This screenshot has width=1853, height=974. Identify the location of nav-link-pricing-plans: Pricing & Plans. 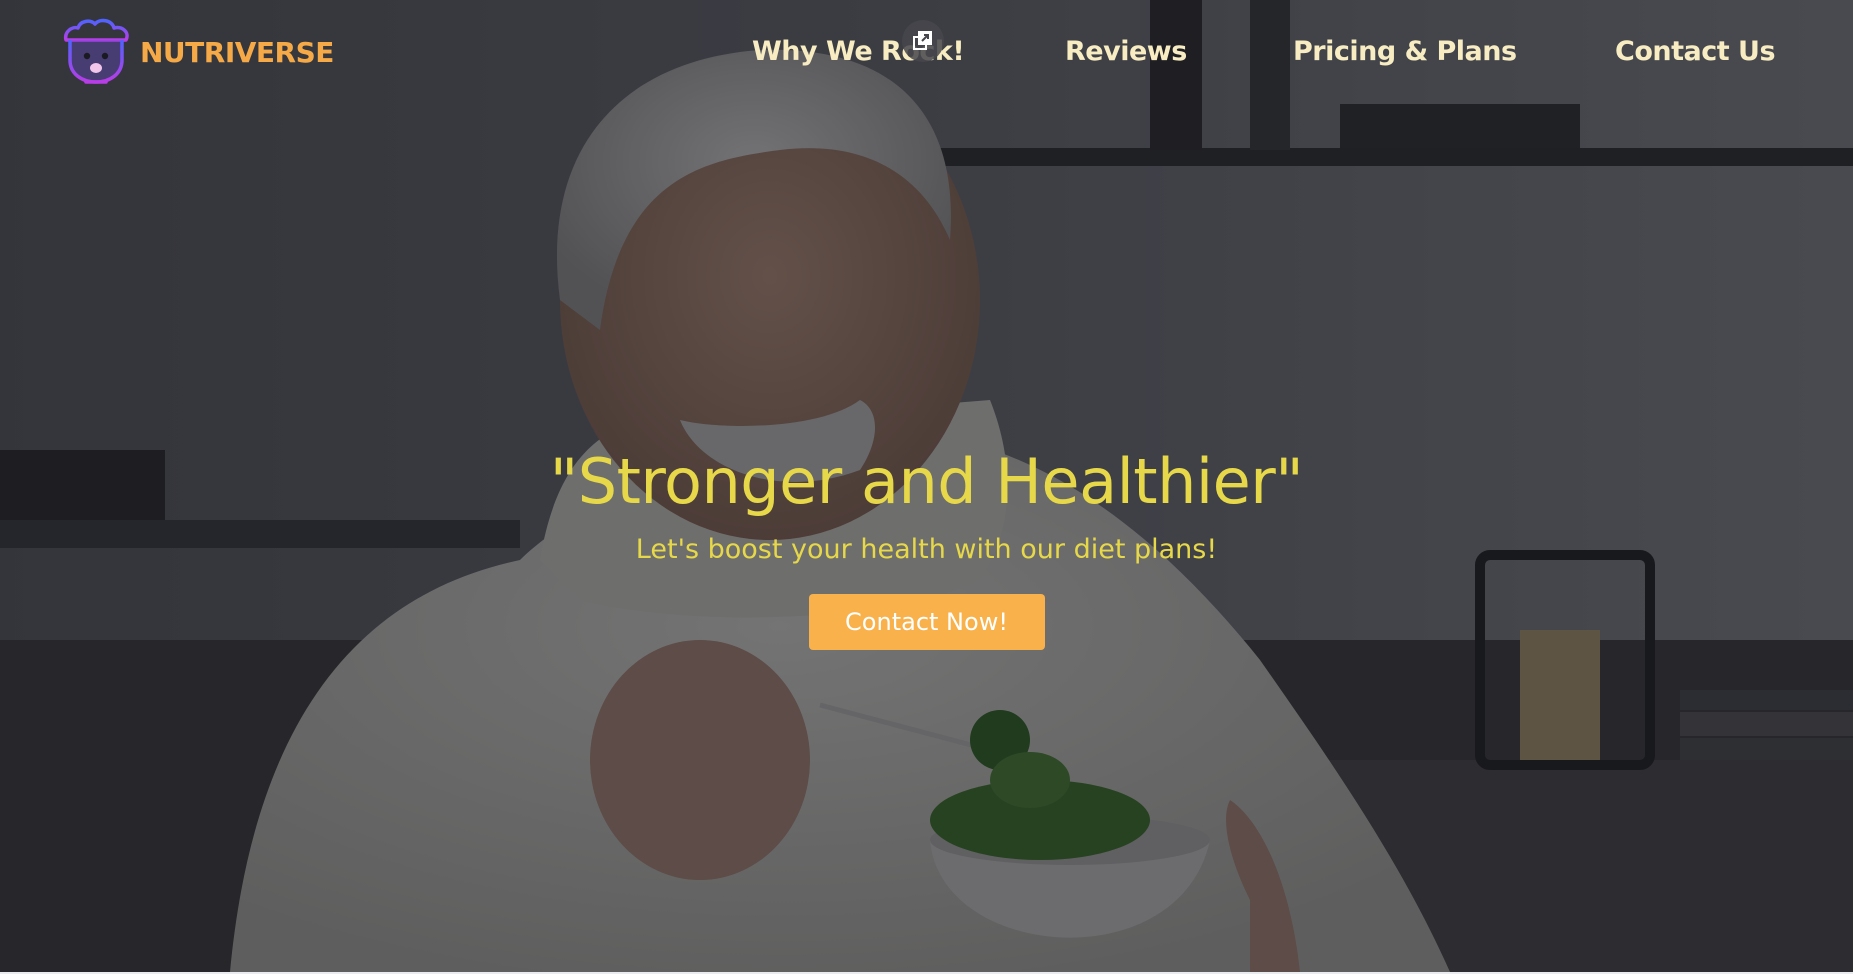
(1405, 52).